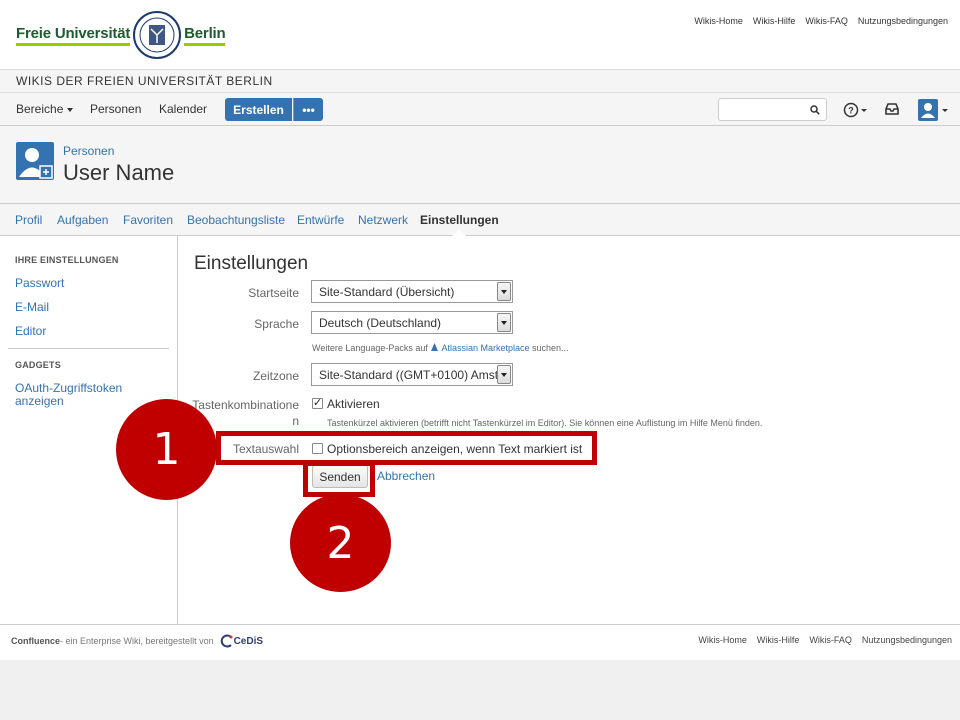  I want to click on top-link-wikis-hilfe: Wikis-Hilfe, so click(774, 21).